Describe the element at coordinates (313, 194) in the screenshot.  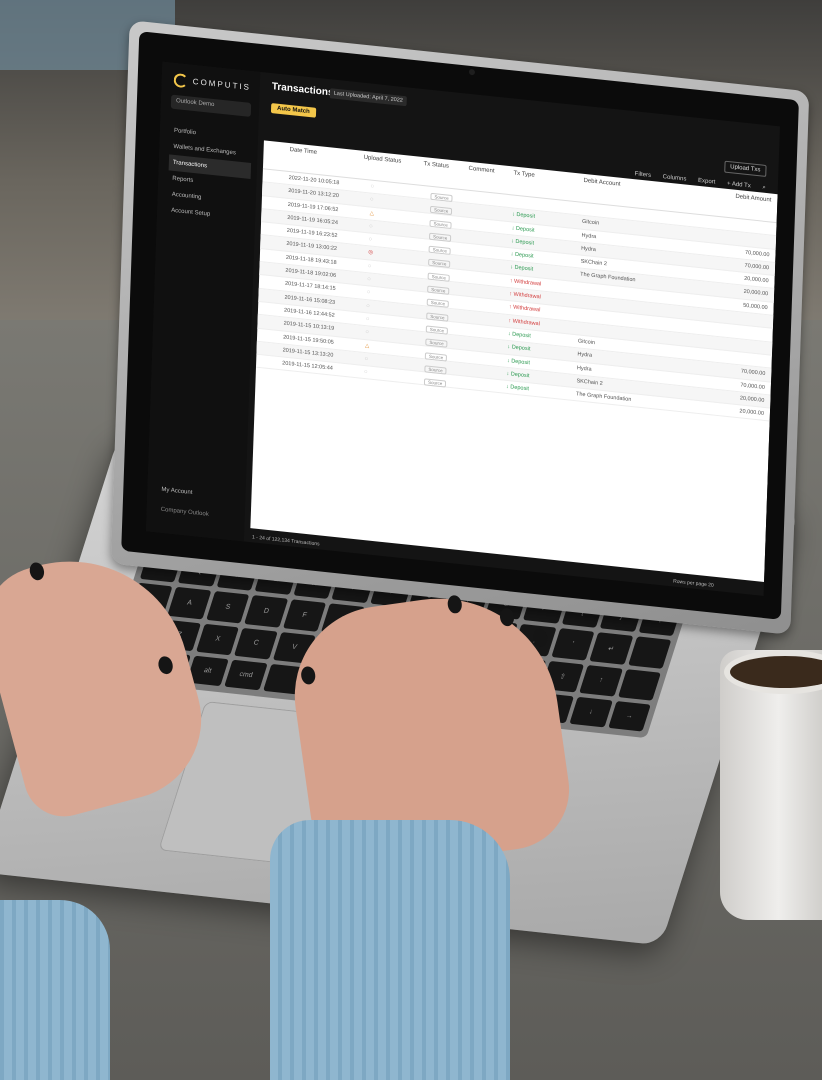
I see `cell-date: 2019-11-20 13:12:20` at that location.